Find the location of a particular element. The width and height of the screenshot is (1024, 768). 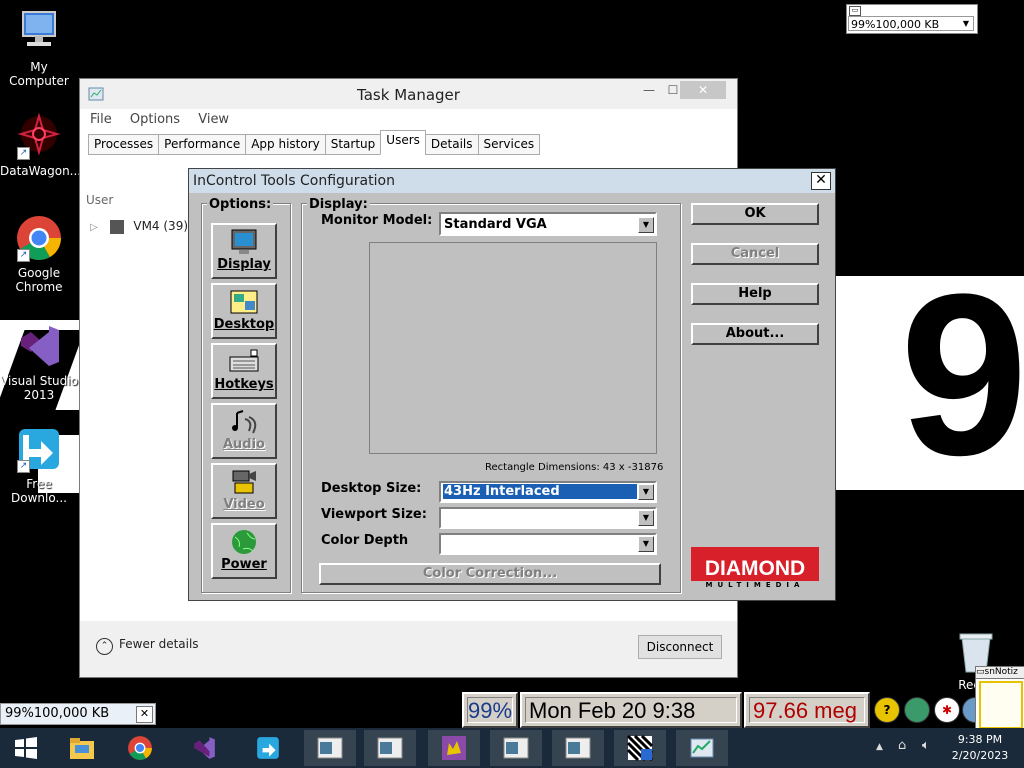

cancel-button: Cancel is located at coordinates (755, 254).